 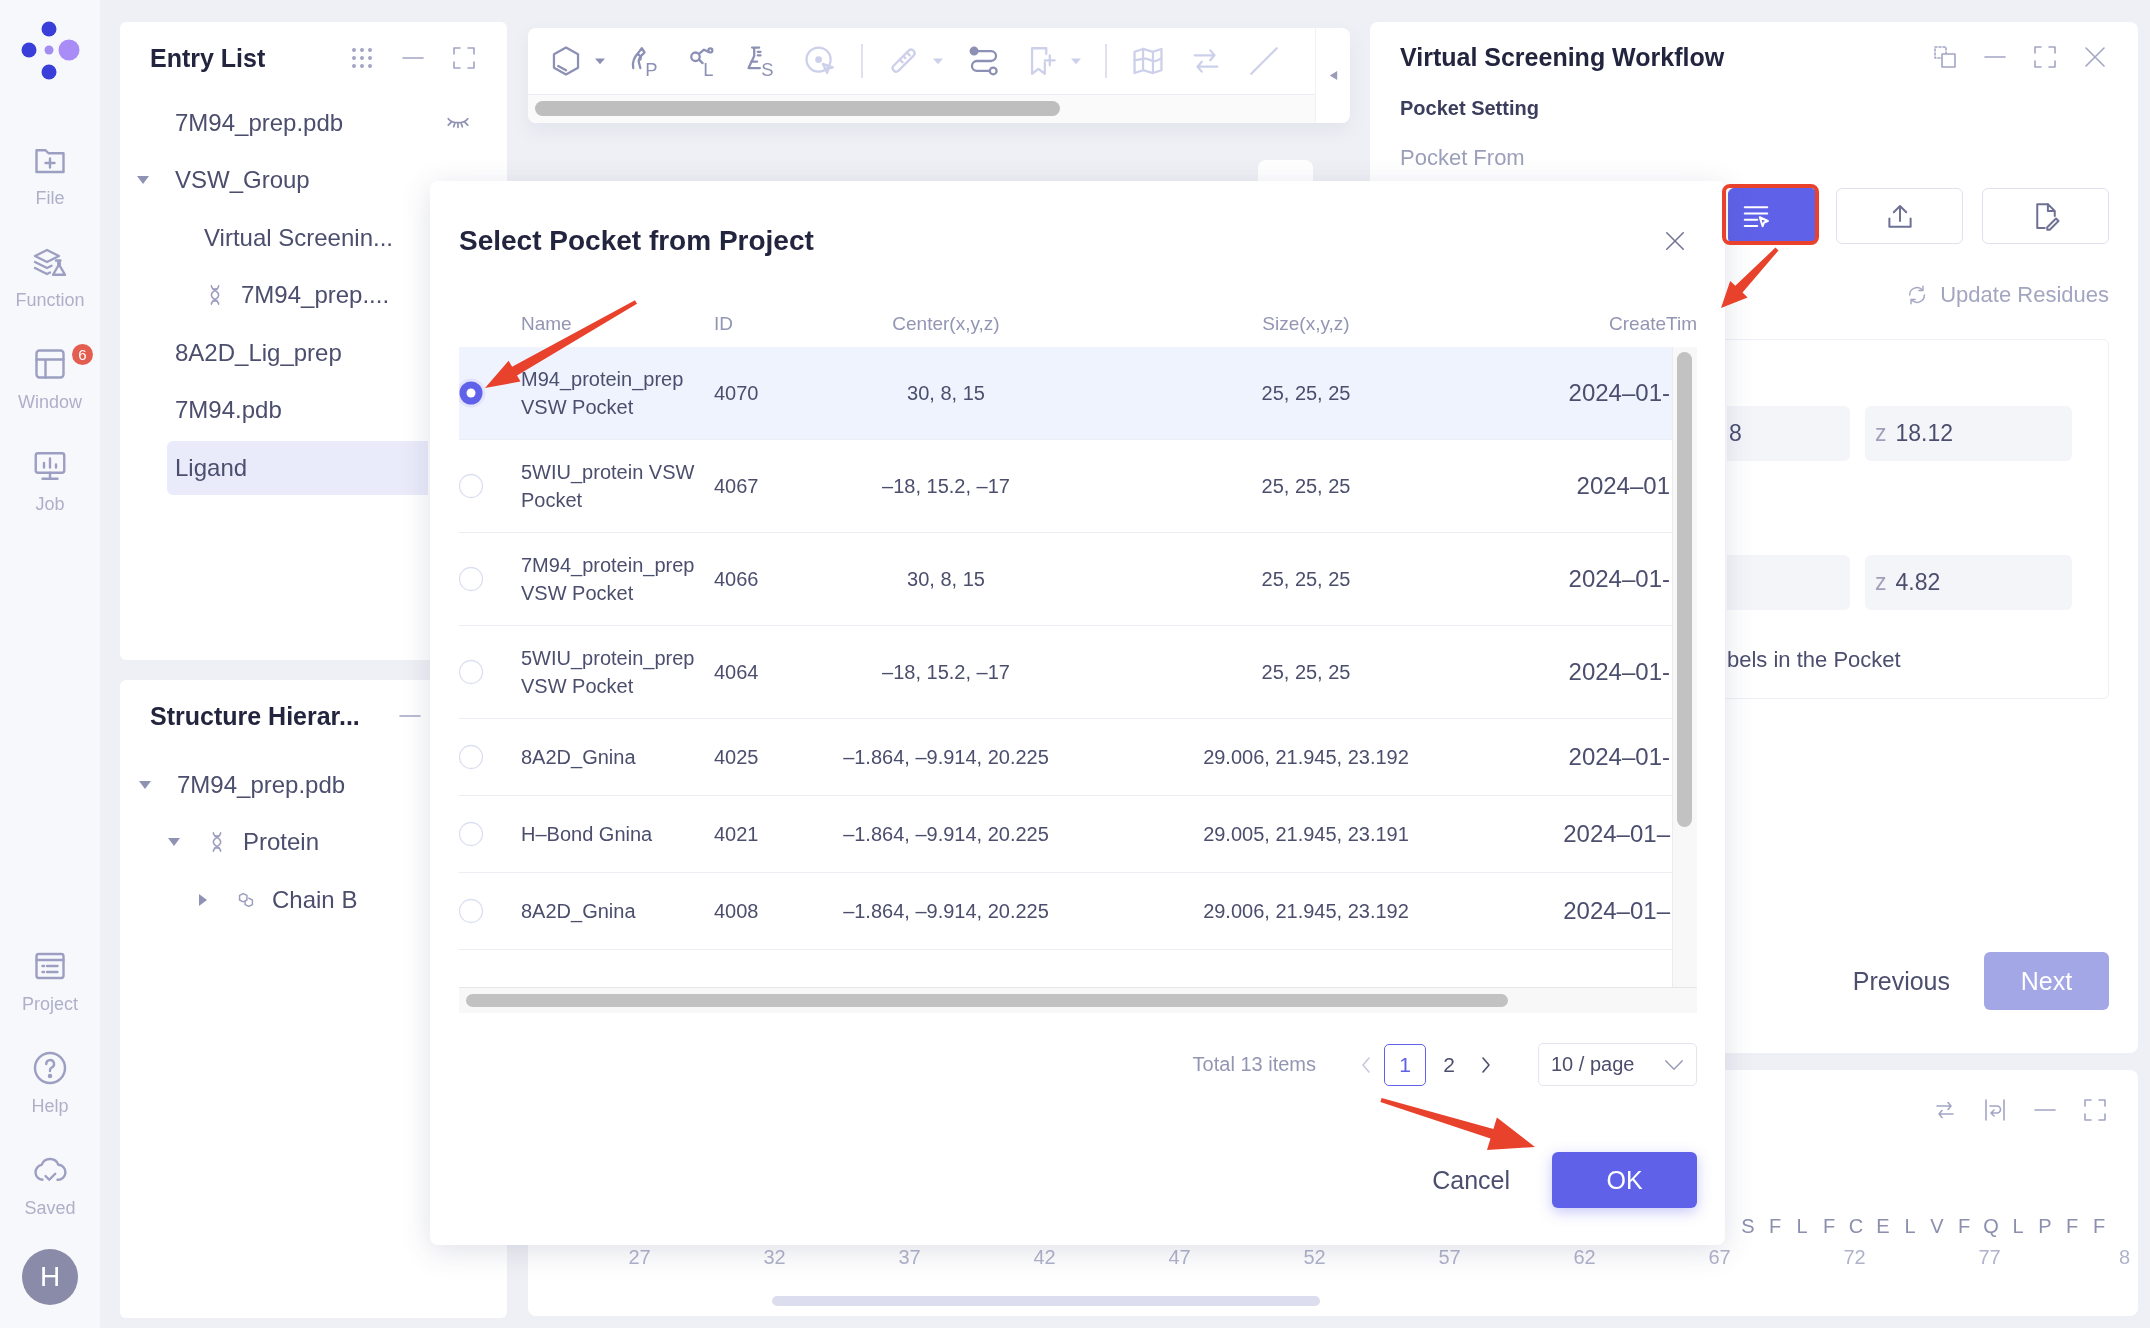 I want to click on tree-item: Chain B, so click(x=327, y=899).